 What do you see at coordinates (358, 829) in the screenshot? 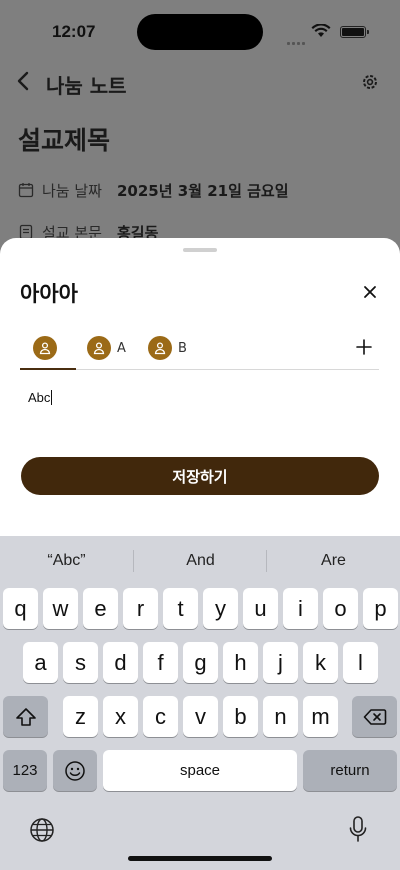
I see `microphone-icon` at bounding box center [358, 829].